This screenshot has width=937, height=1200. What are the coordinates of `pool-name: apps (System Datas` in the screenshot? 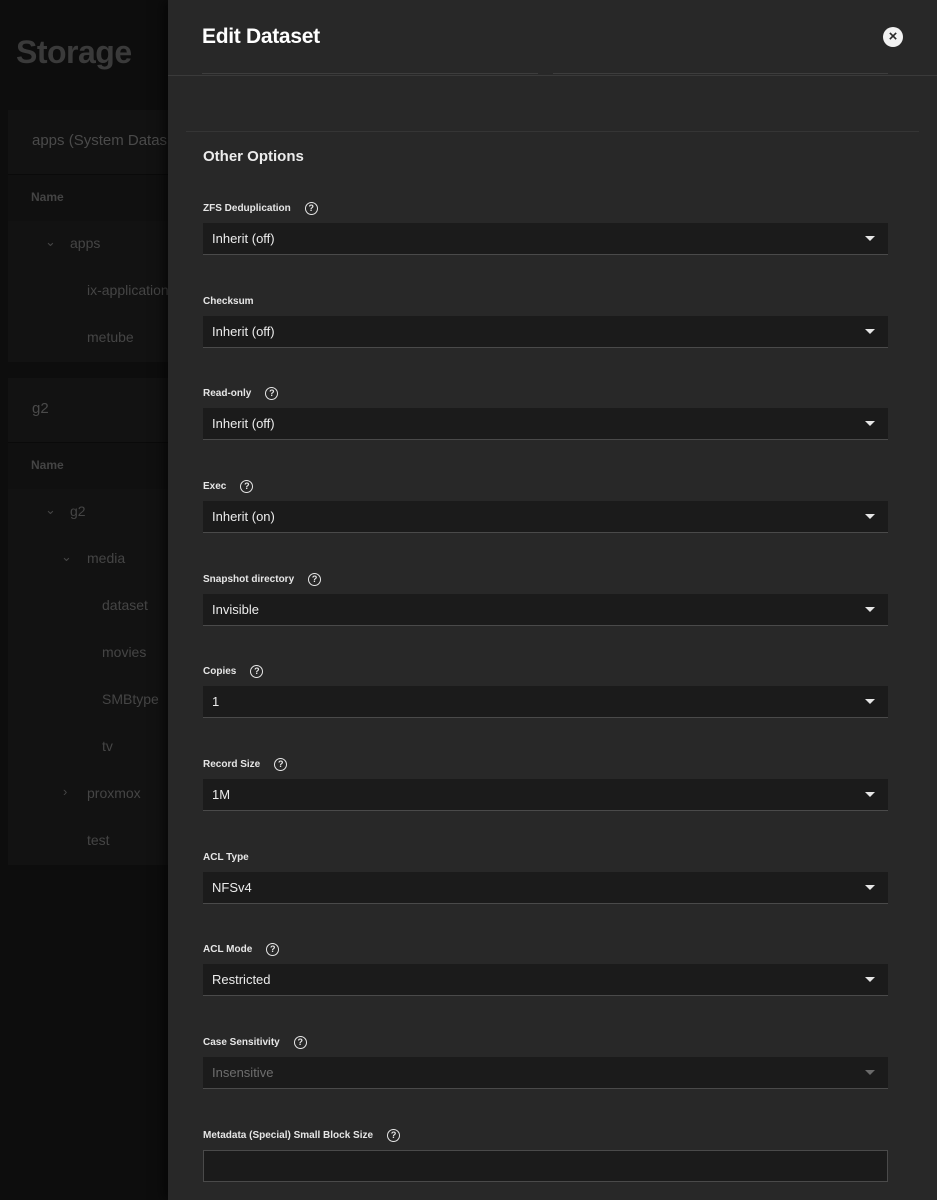 It's located at (100, 140).